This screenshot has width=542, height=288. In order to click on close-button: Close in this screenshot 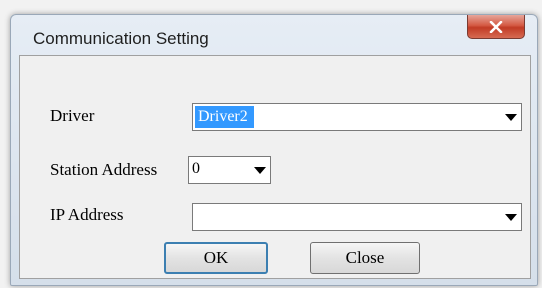, I will do `click(365, 258)`.